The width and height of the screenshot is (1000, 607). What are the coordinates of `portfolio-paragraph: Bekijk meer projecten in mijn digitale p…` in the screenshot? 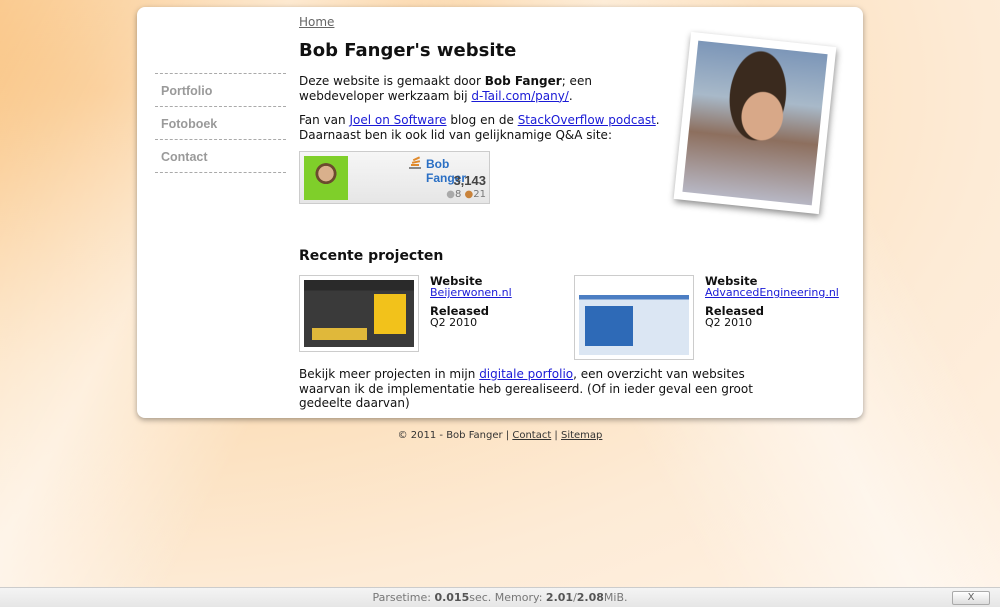 It's located at (534, 389).